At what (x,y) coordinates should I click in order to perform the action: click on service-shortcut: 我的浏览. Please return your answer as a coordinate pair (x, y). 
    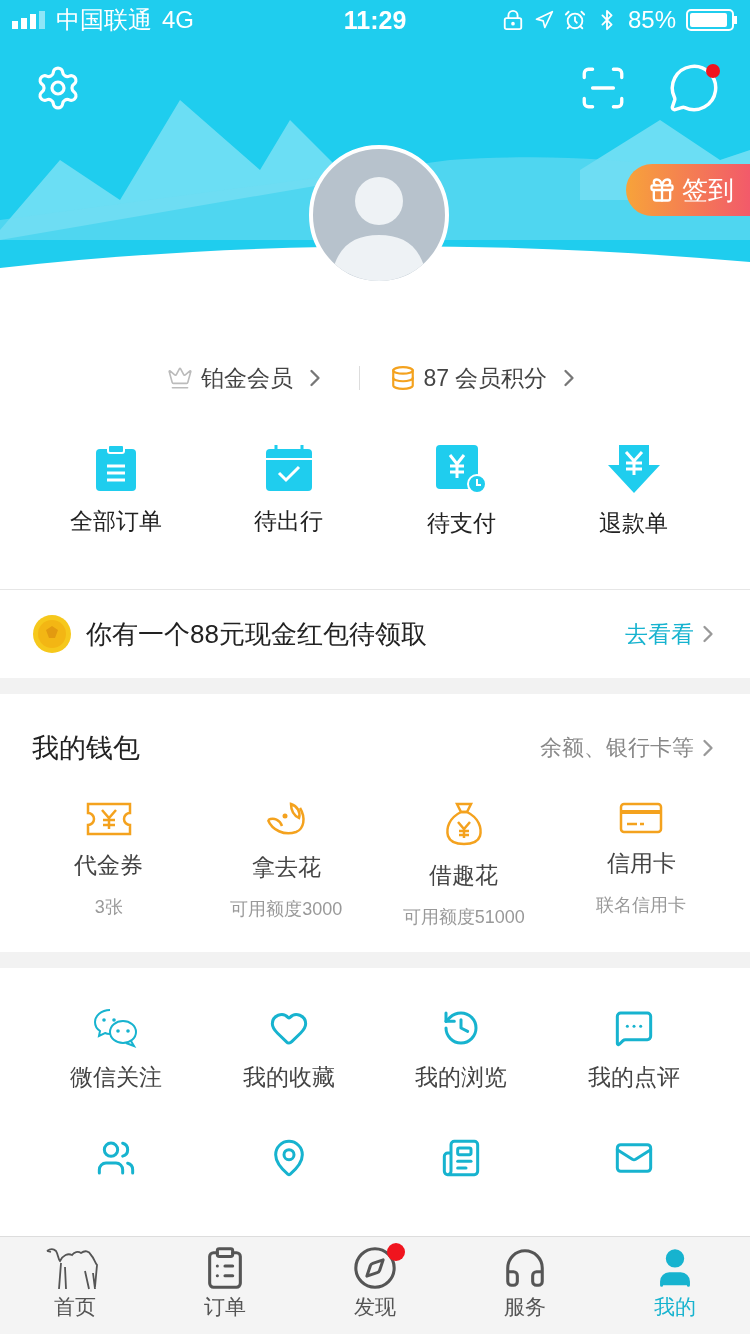
    Looking at the image, I should click on (461, 1054).